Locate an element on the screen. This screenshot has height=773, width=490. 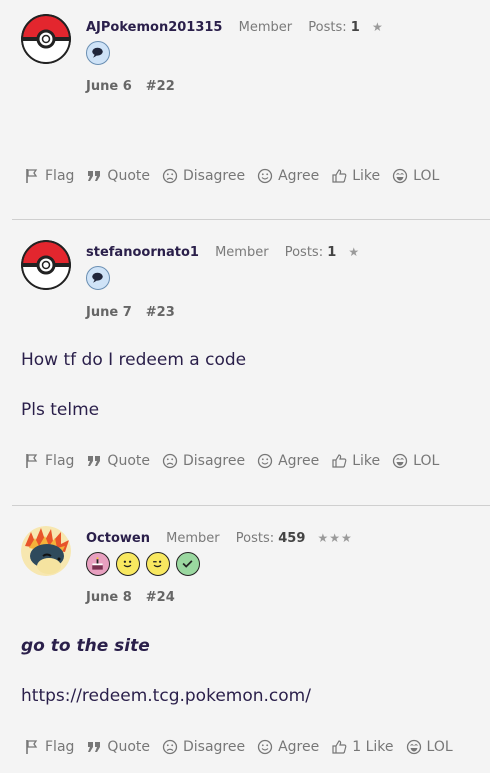
username-link: Octowen is located at coordinates (118, 538).